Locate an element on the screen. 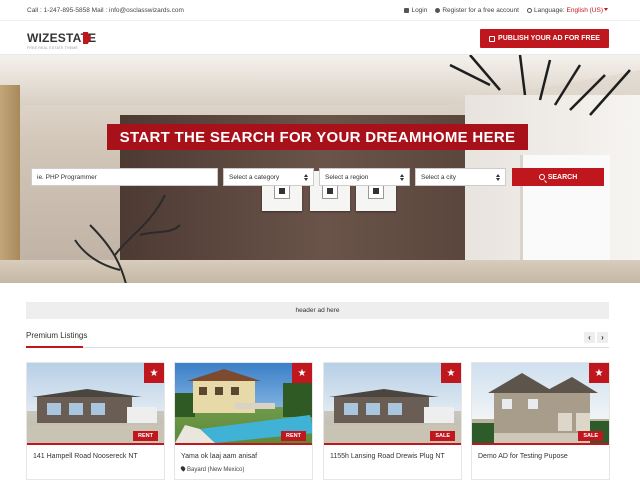  edit-icon is located at coordinates (492, 38).